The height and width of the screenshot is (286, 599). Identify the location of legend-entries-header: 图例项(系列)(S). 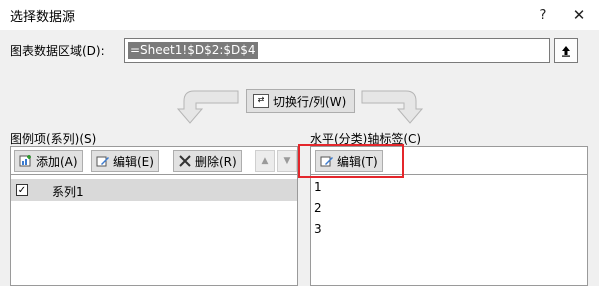
(53, 139).